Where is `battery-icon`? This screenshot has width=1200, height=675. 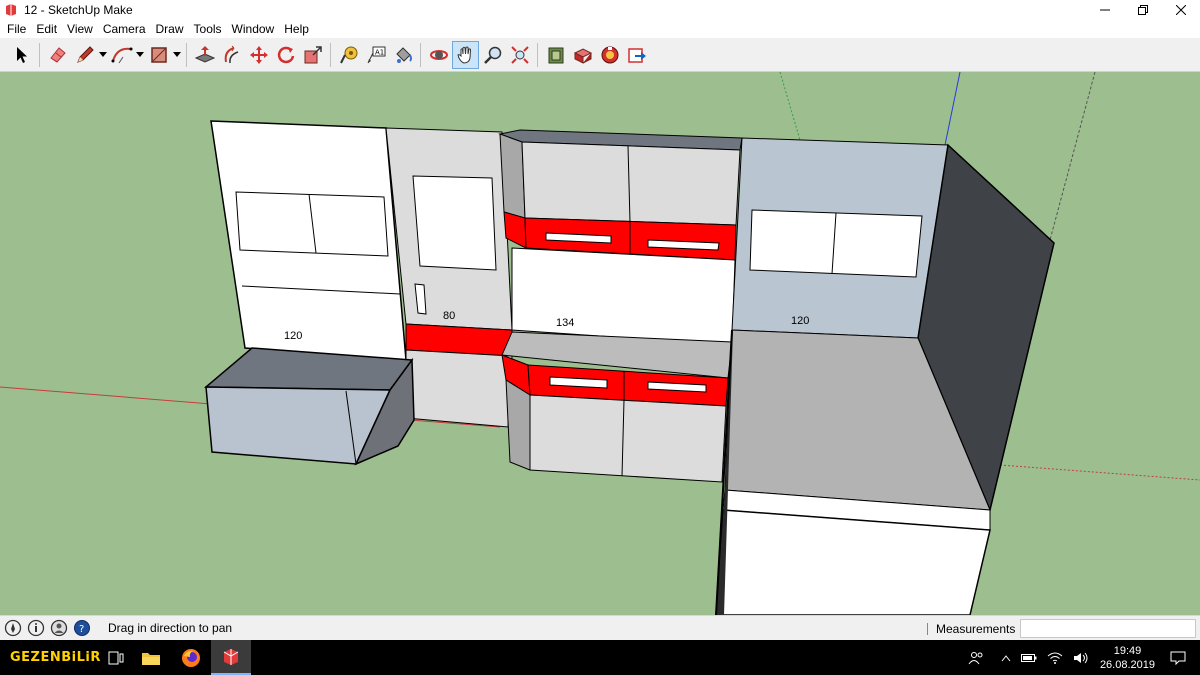
battery-icon is located at coordinates (1028, 658).